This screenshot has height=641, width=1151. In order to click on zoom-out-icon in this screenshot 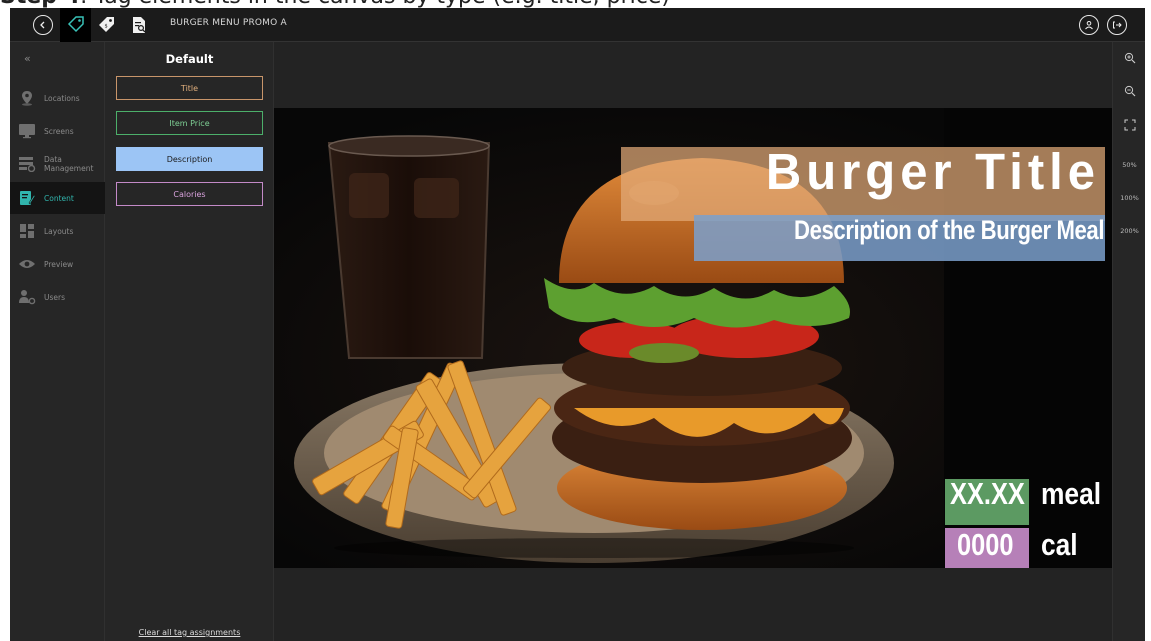, I will do `click(1129, 91)`.